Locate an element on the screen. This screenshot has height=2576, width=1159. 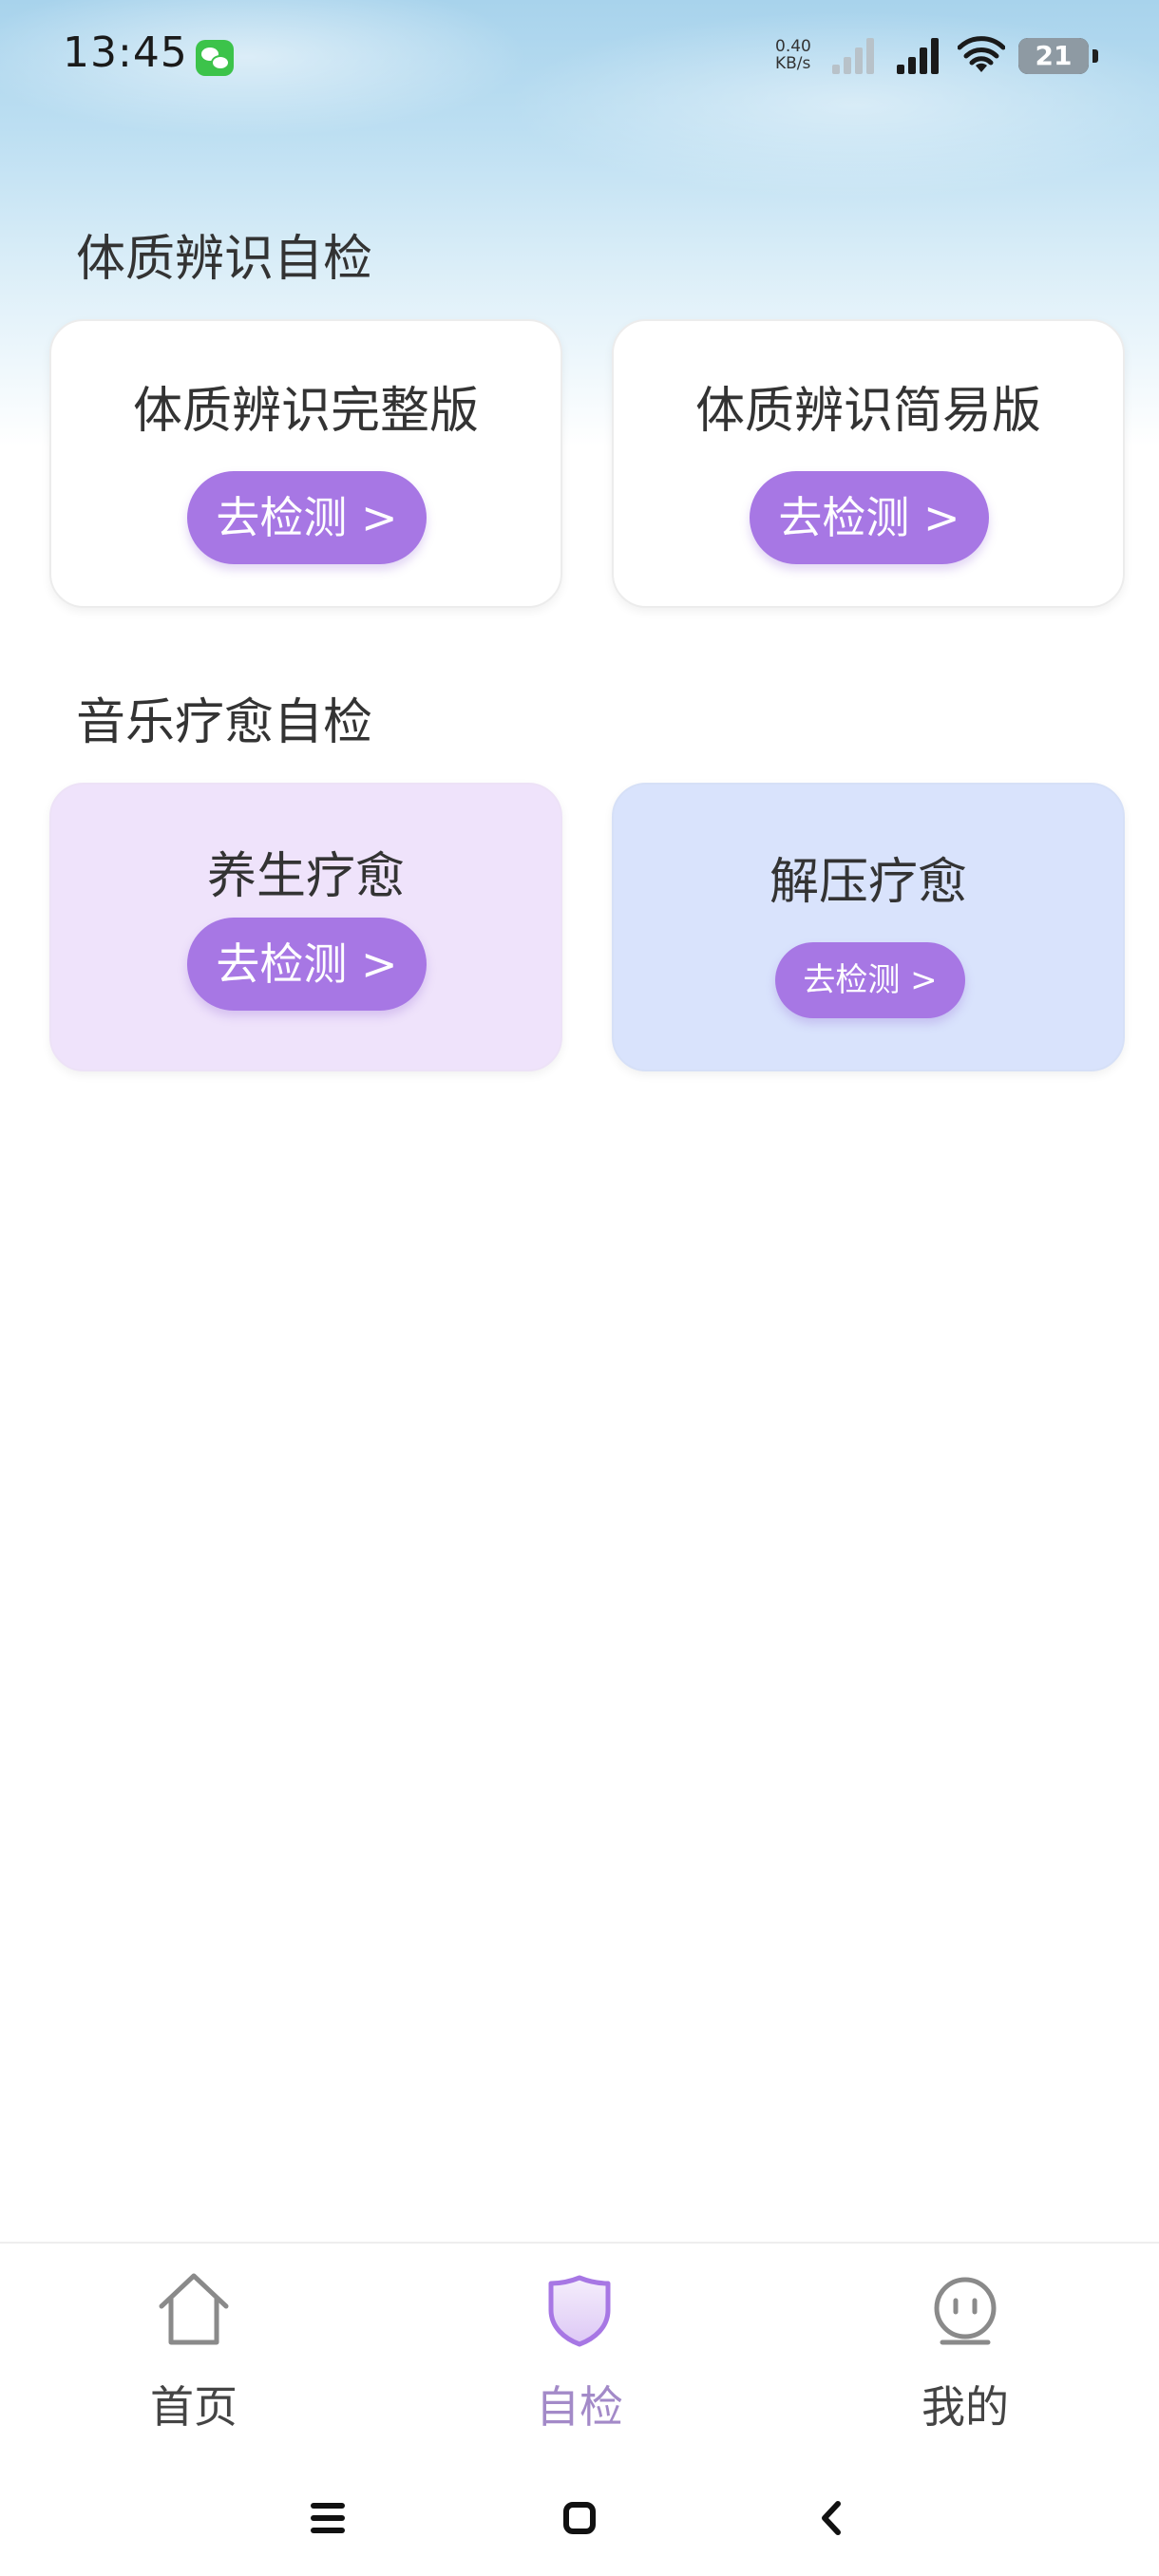
system-home-button is located at coordinates (579, 2518).